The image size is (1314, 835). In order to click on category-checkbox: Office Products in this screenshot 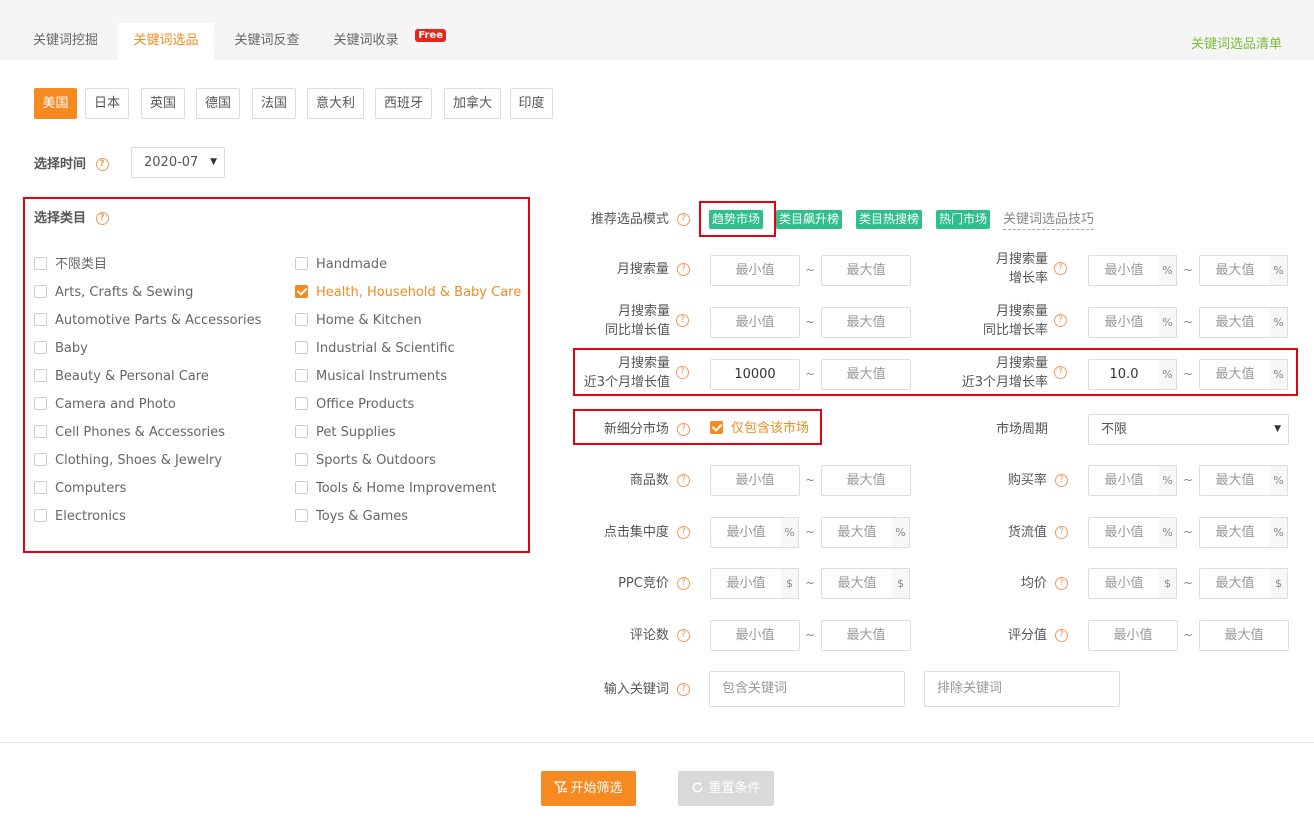, I will do `click(354, 405)`.